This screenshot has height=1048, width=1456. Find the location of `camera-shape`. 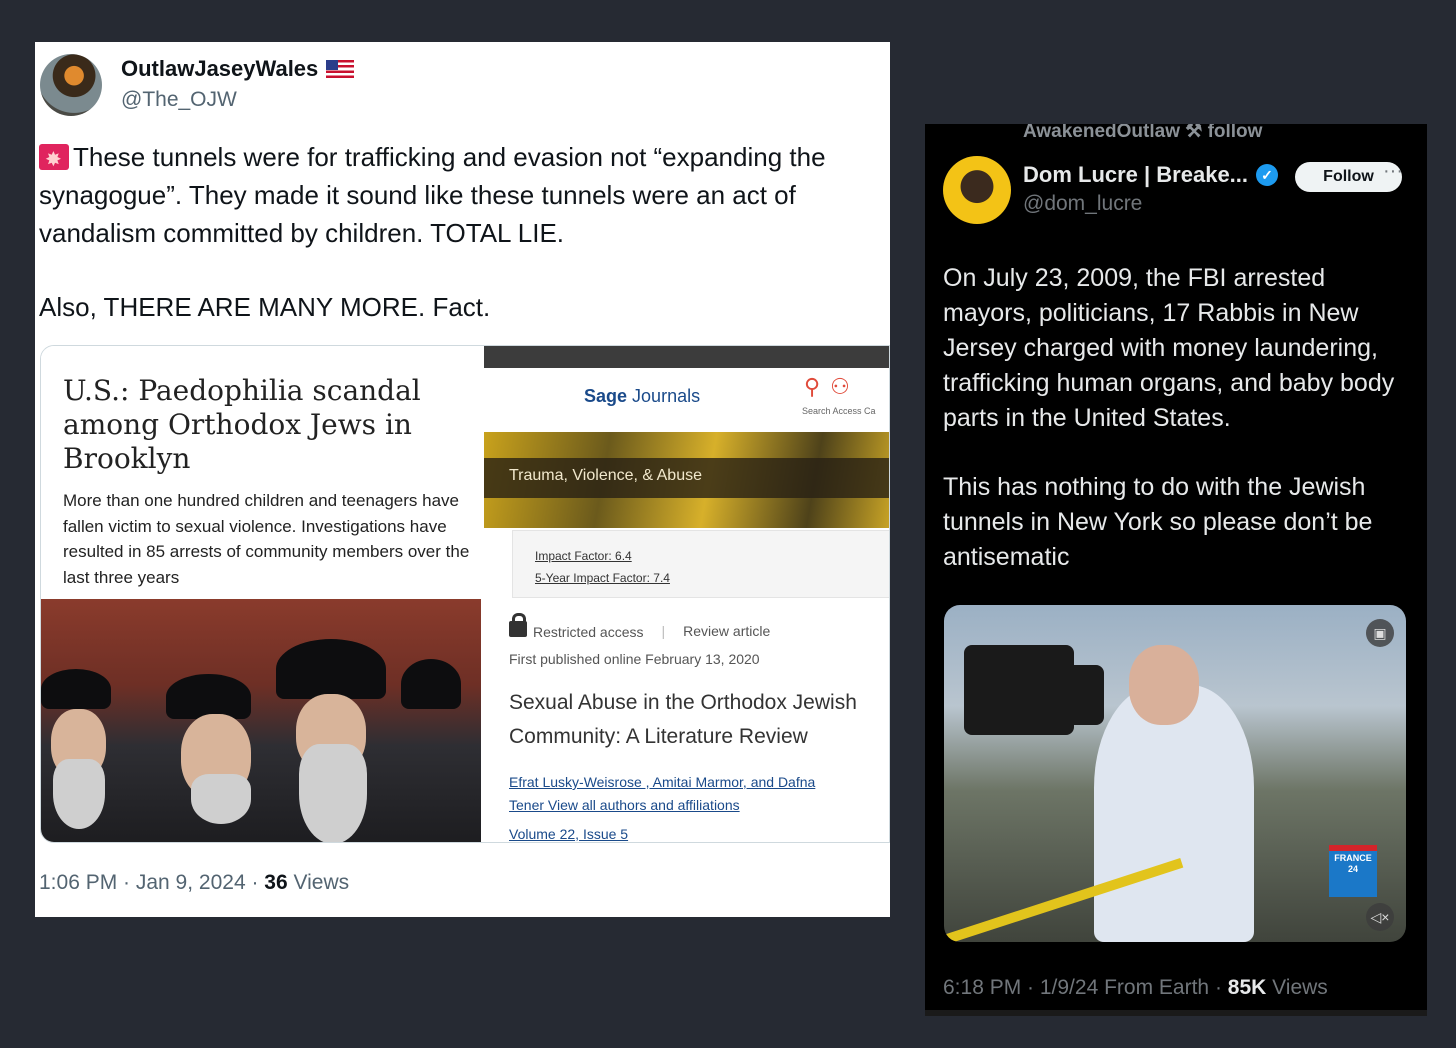

camera-shape is located at coordinates (1074, 695).